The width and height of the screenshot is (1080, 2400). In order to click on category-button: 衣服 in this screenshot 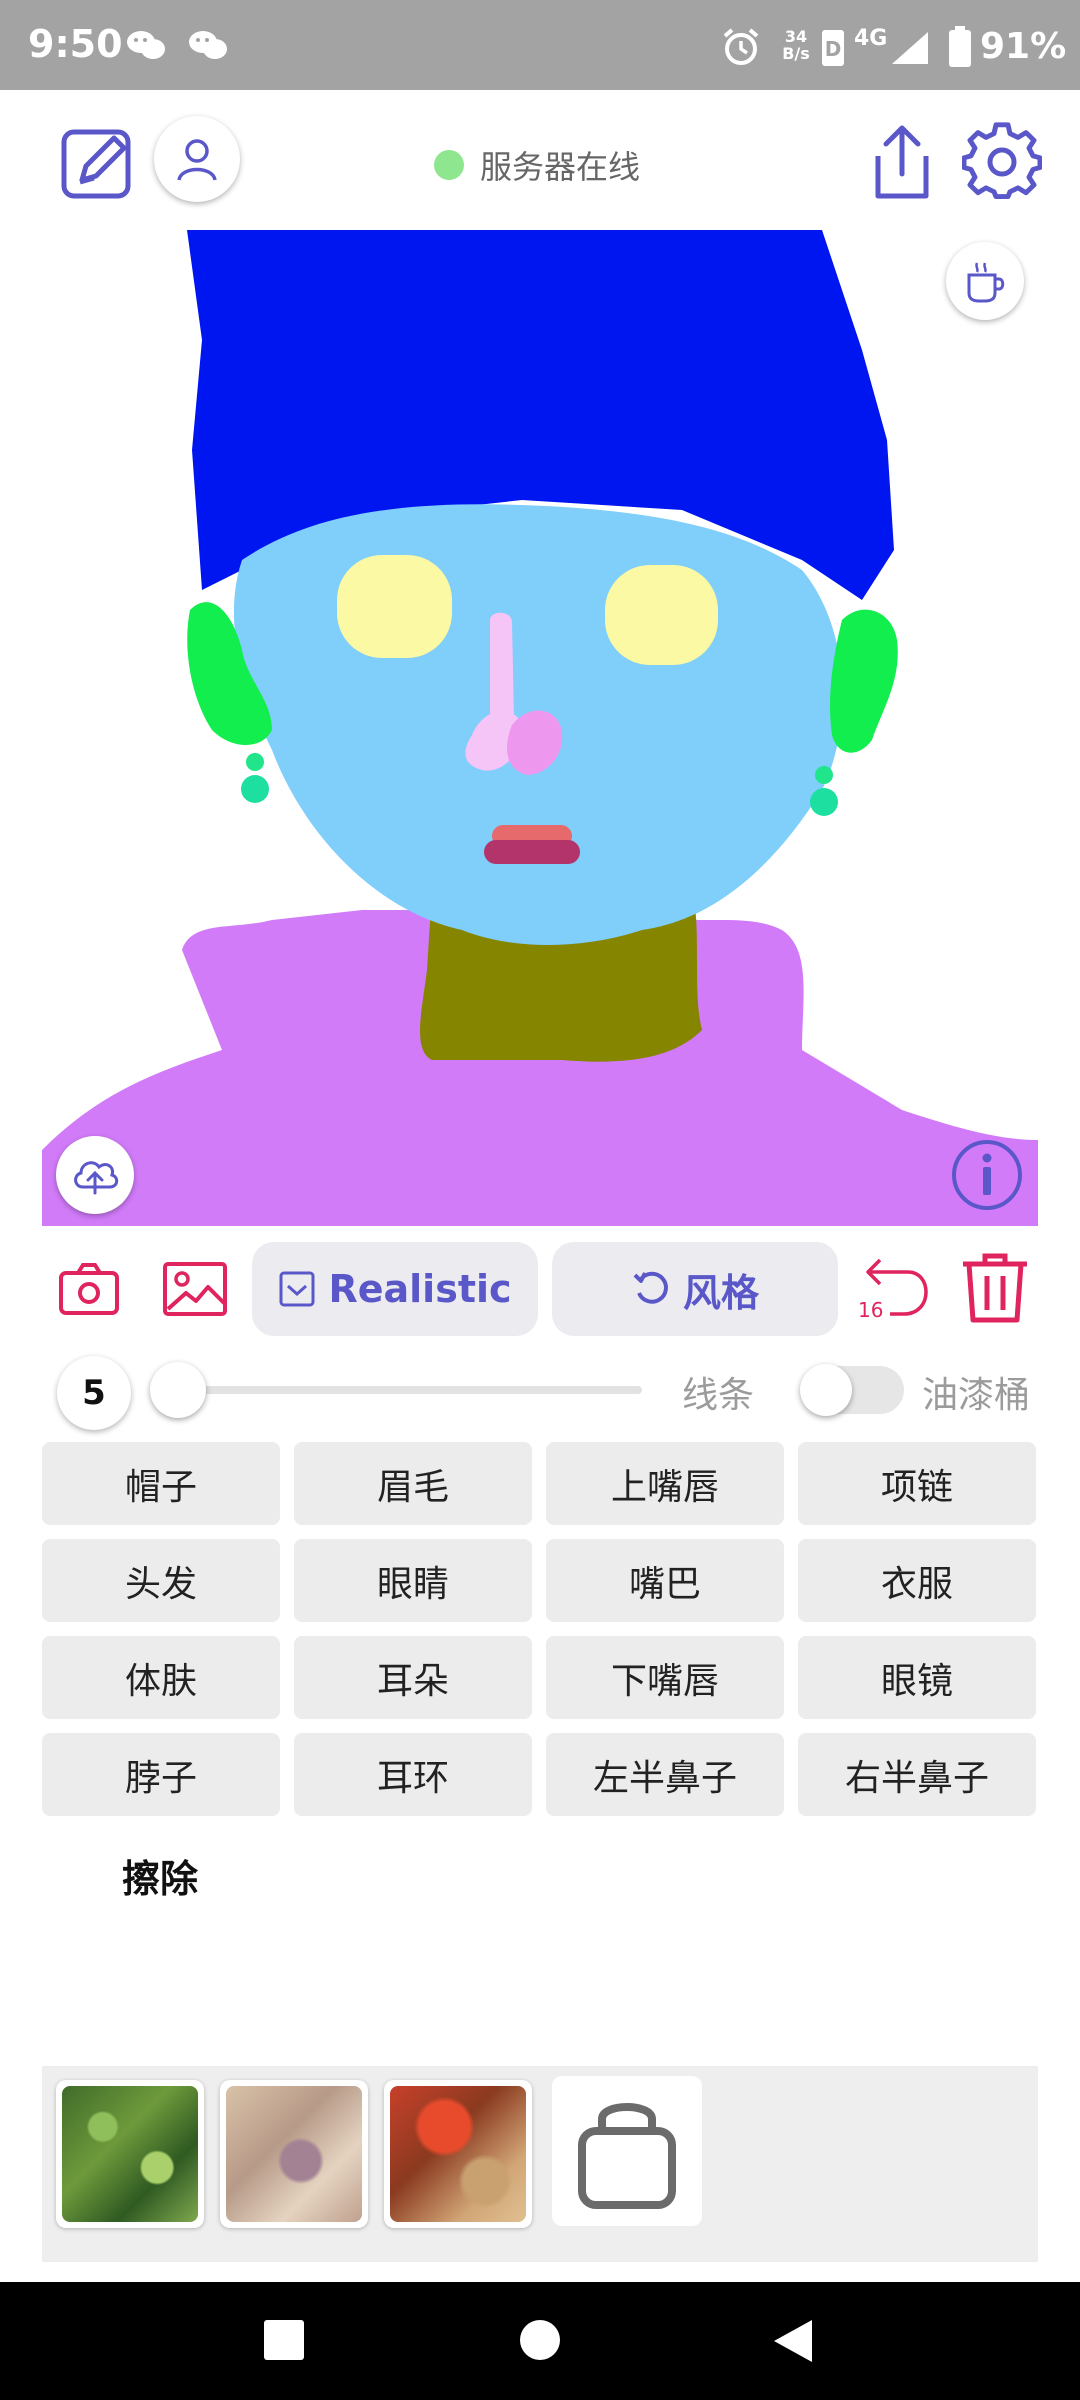, I will do `click(917, 1580)`.